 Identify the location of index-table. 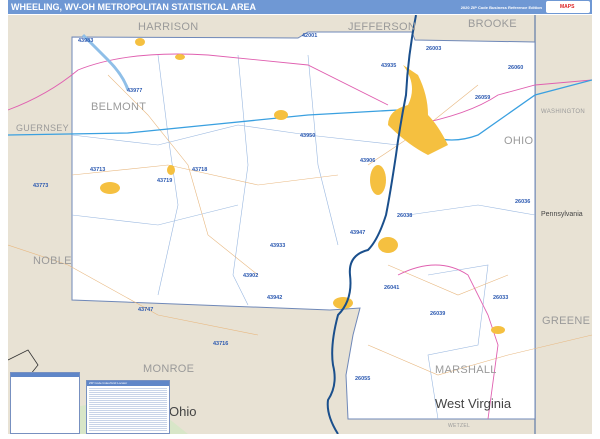
(128, 409).